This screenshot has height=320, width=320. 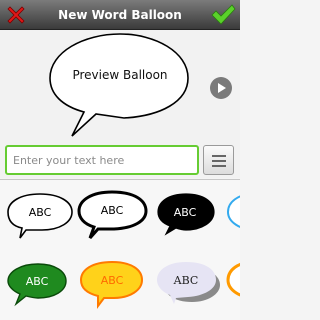 I want to click on text-input-row, so click(x=120, y=160).